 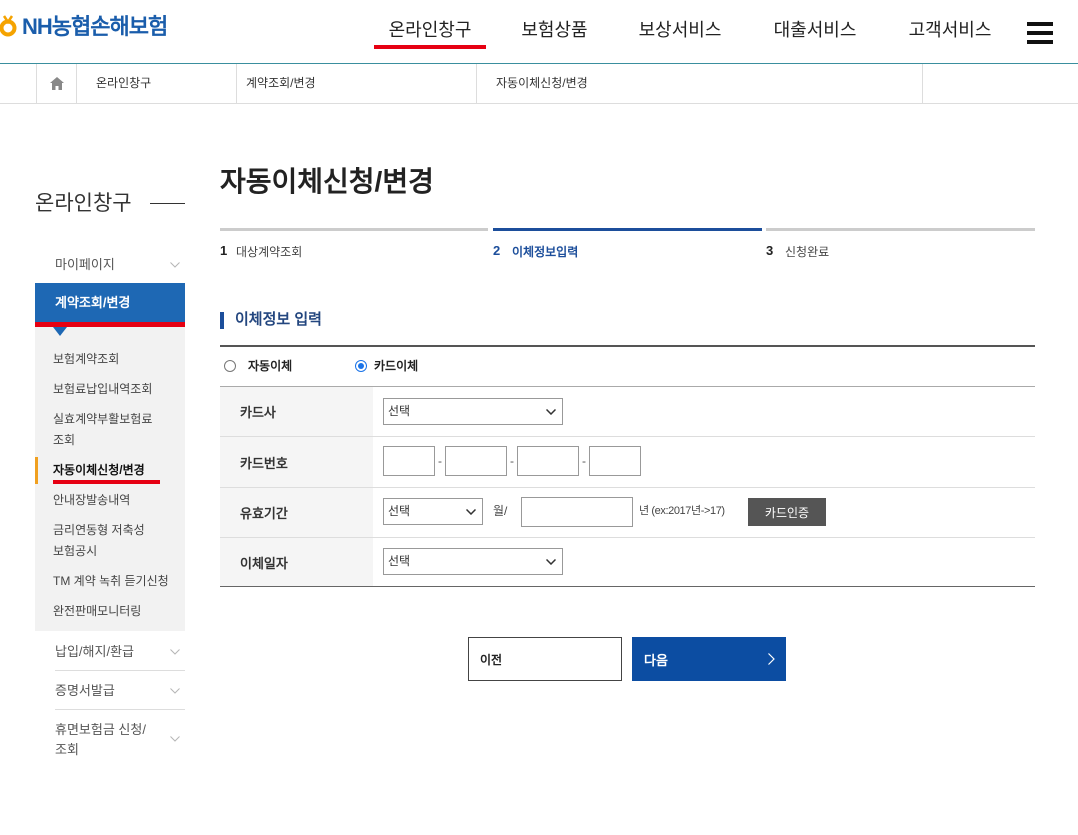 I want to click on radio-label-card-transfer: 카드이체, so click(x=396, y=366).